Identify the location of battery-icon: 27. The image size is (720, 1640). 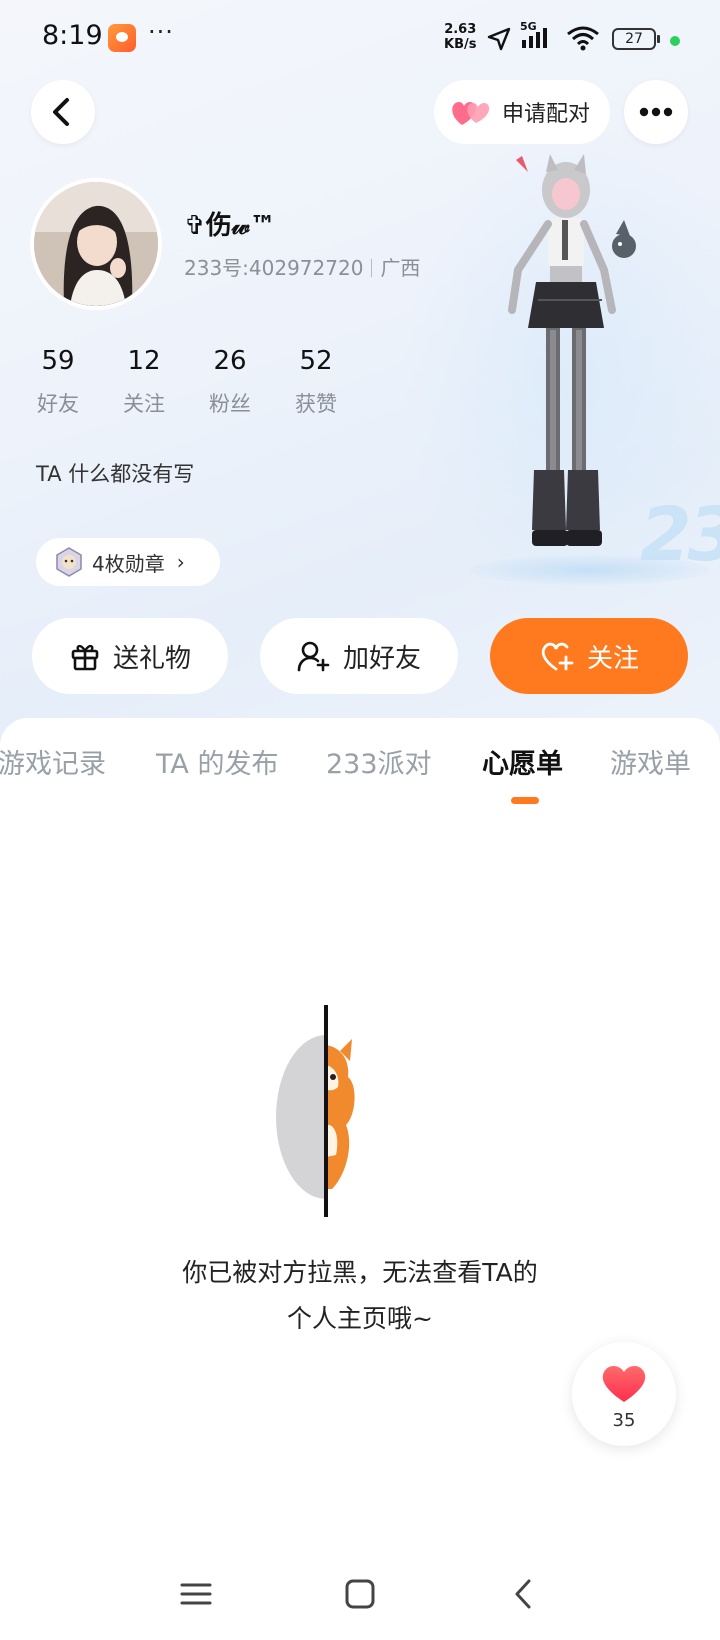
(636, 39).